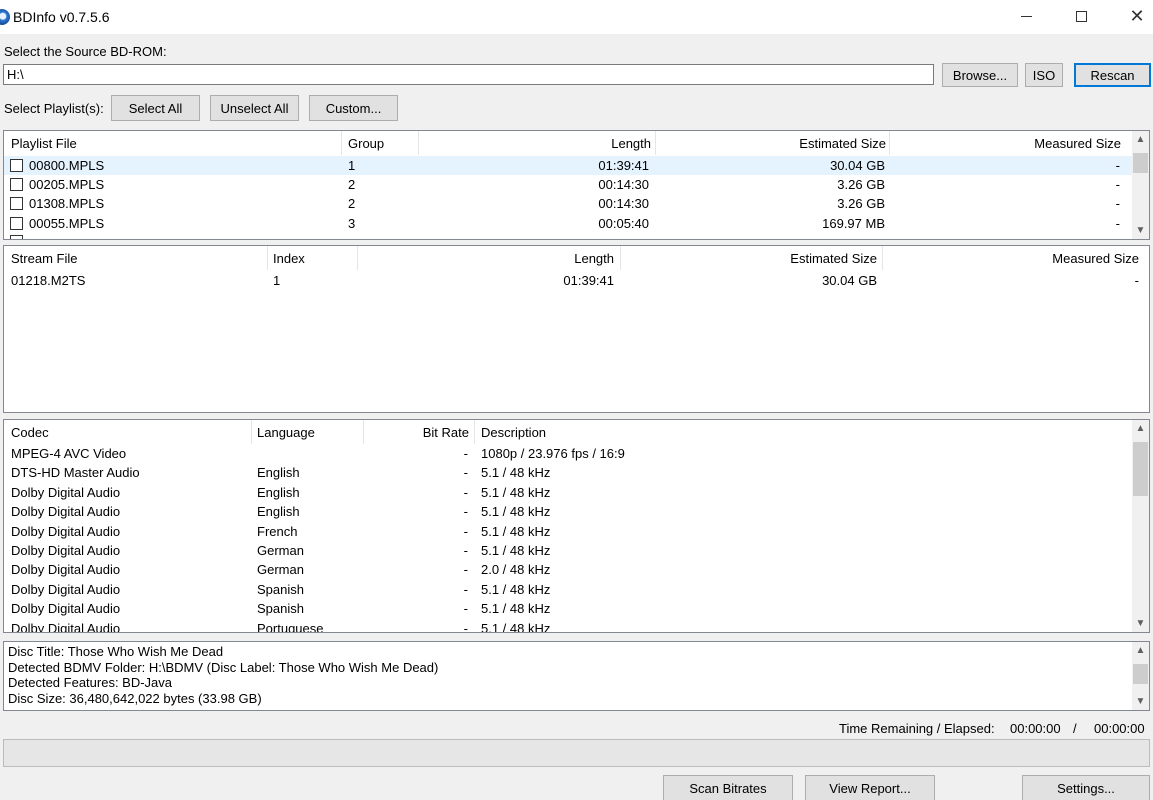  What do you see at coordinates (61, 17) in the screenshot?
I see `window-title: BDInfo v0.7.5.6` at bounding box center [61, 17].